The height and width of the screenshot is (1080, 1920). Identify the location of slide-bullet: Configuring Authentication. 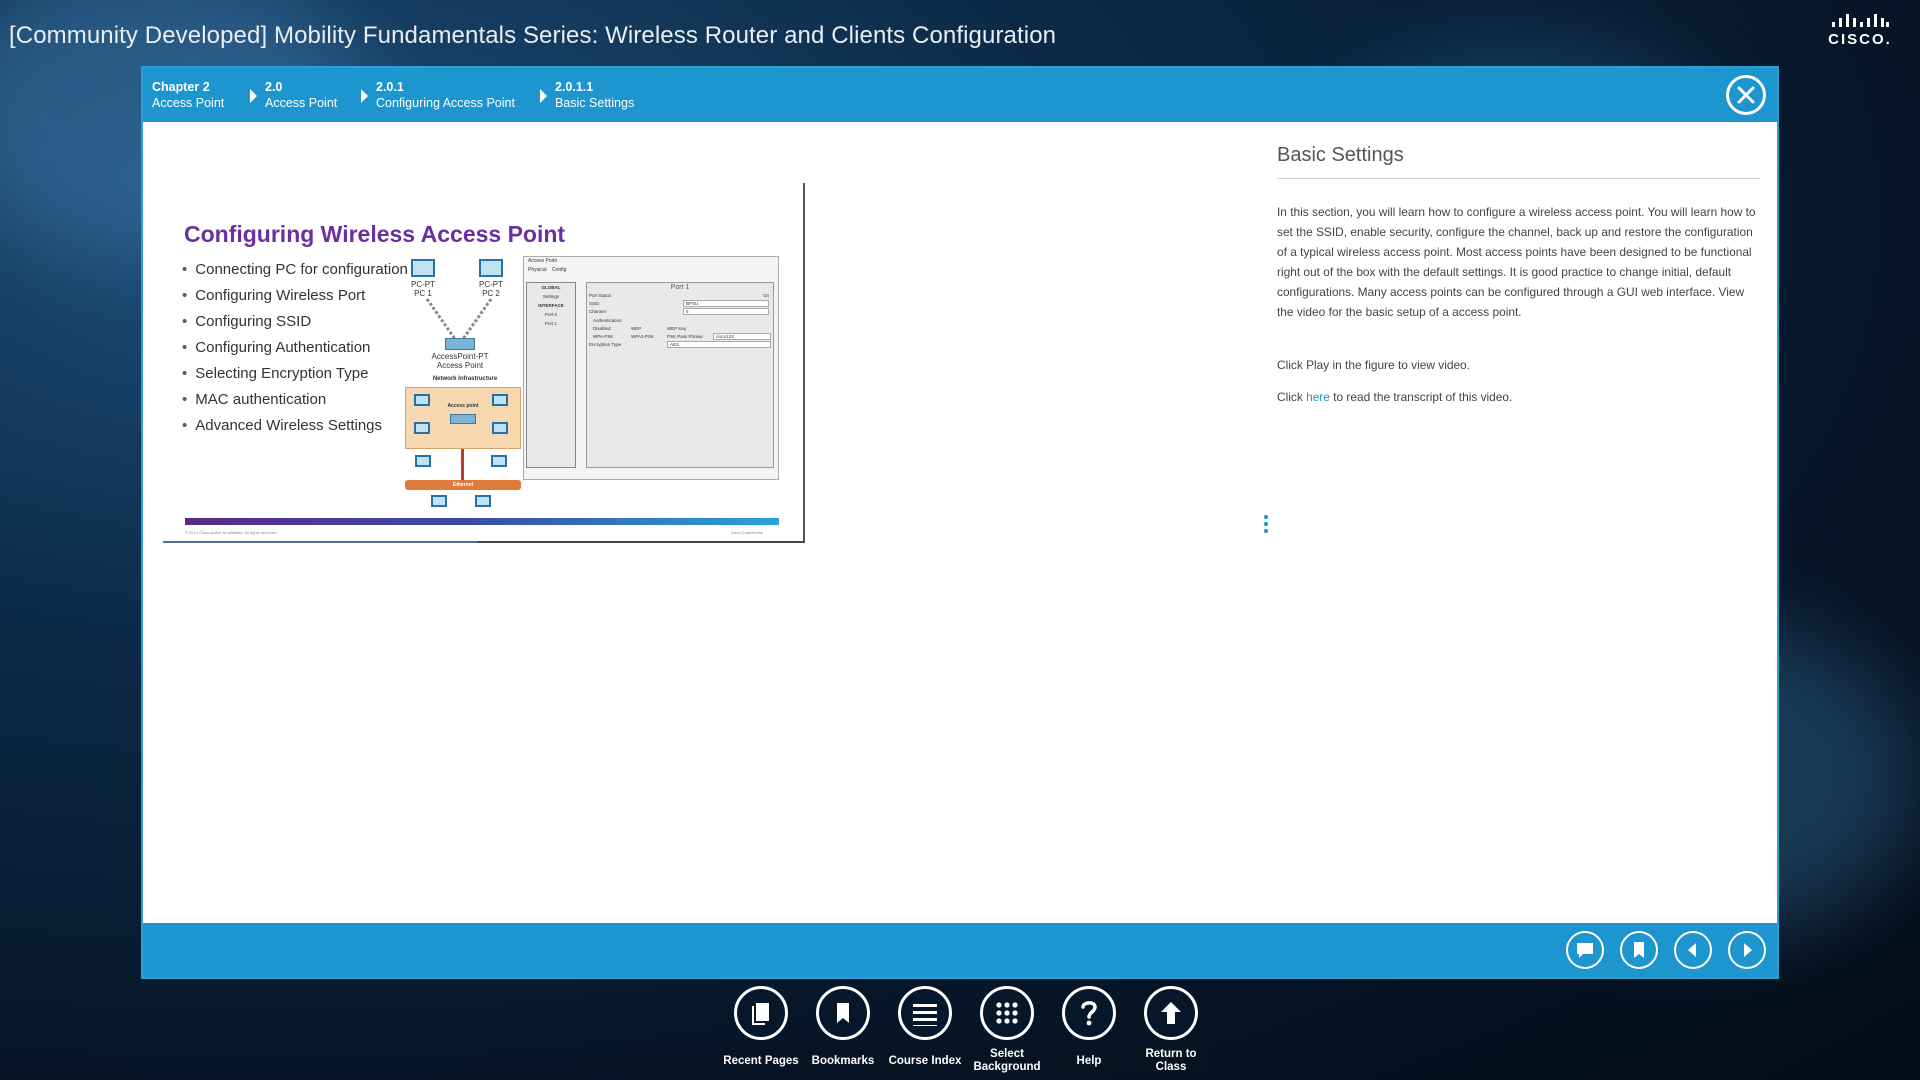
(295, 348).